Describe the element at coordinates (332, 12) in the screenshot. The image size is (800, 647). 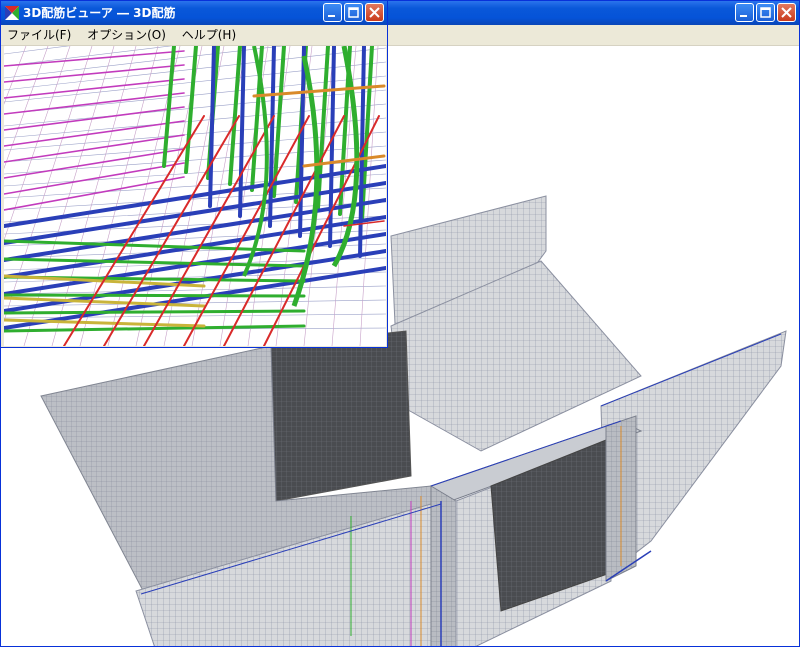
I see `viewer-minimize-button` at that location.